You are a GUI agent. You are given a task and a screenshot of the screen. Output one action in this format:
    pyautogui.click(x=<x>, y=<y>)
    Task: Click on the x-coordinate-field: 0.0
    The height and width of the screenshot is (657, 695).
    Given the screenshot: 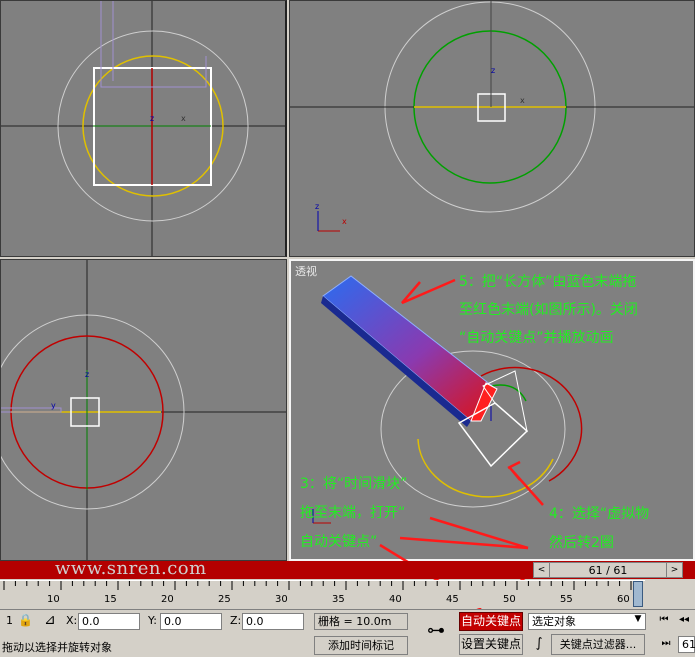 What is the action you would take?
    pyautogui.click(x=109, y=621)
    